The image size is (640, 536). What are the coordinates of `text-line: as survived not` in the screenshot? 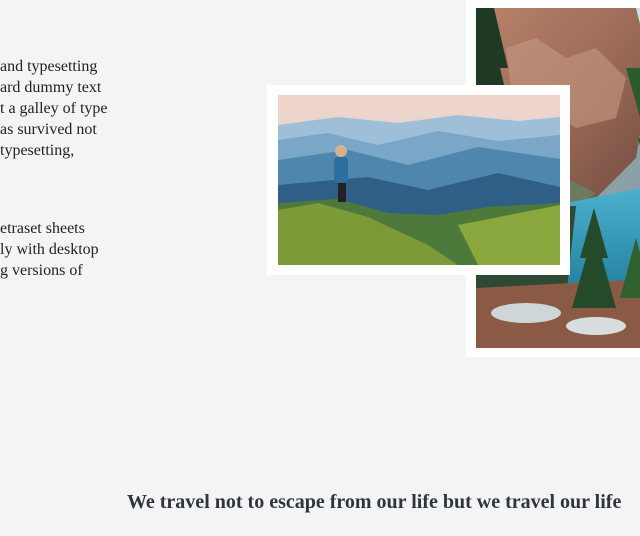 It's located at (48, 129).